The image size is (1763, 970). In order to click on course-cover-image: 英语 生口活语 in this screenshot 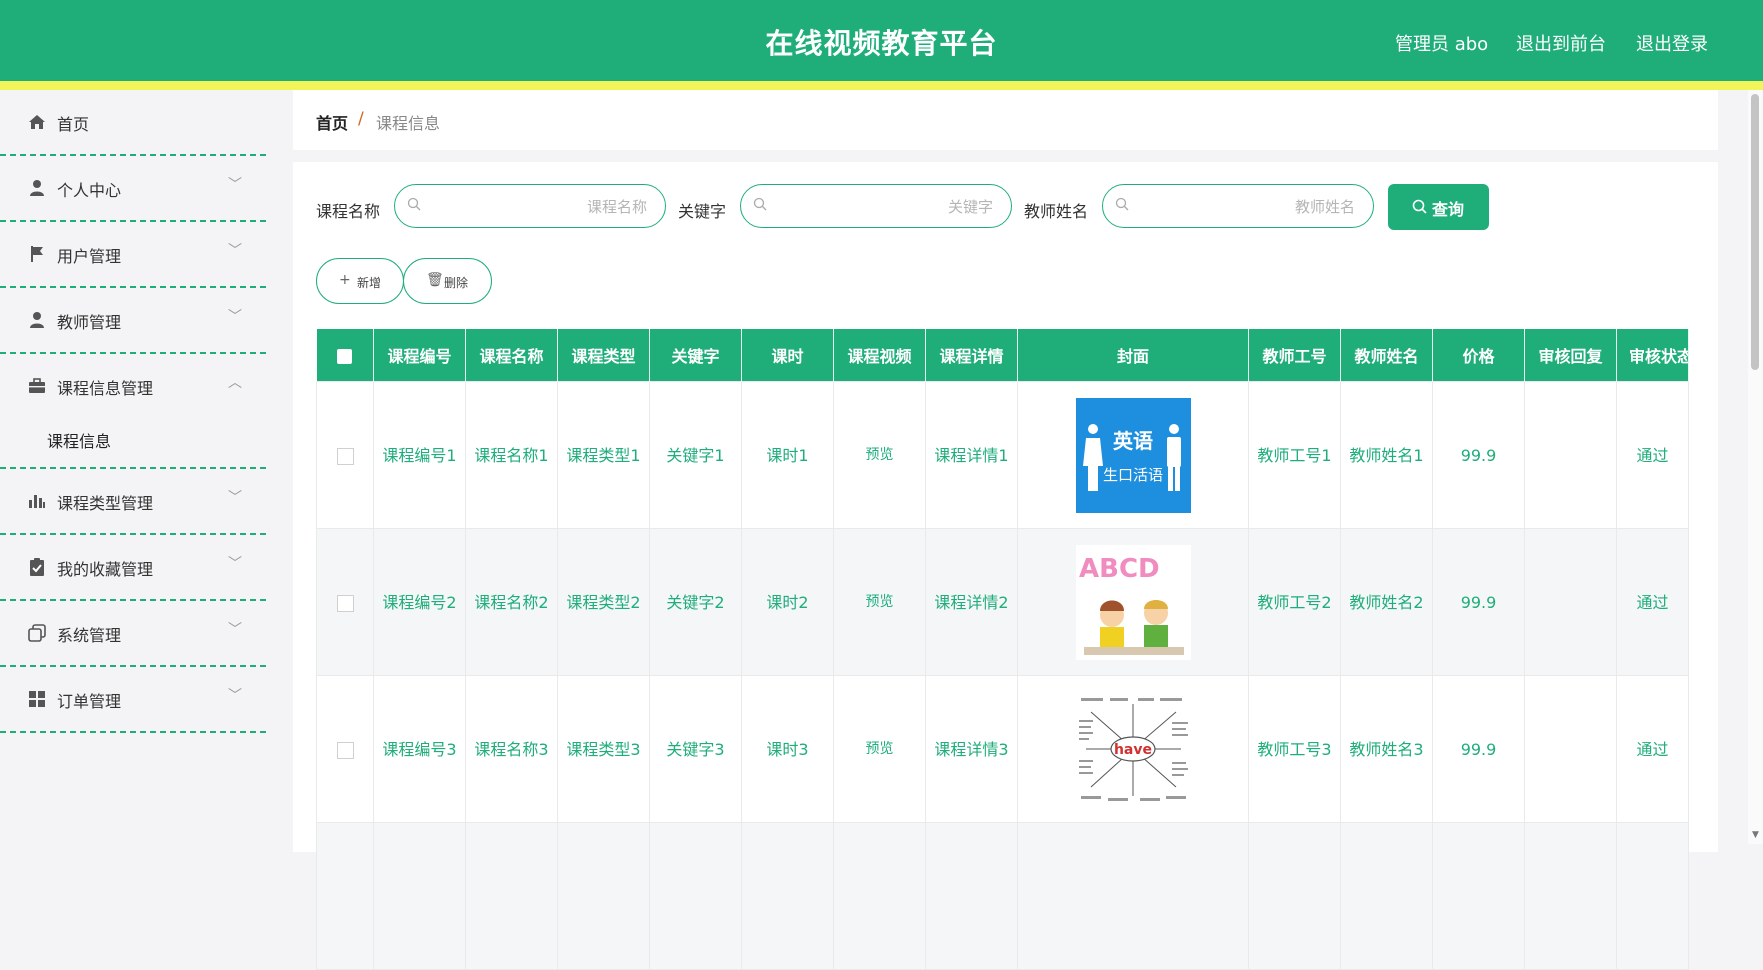, I will do `click(1133, 455)`.